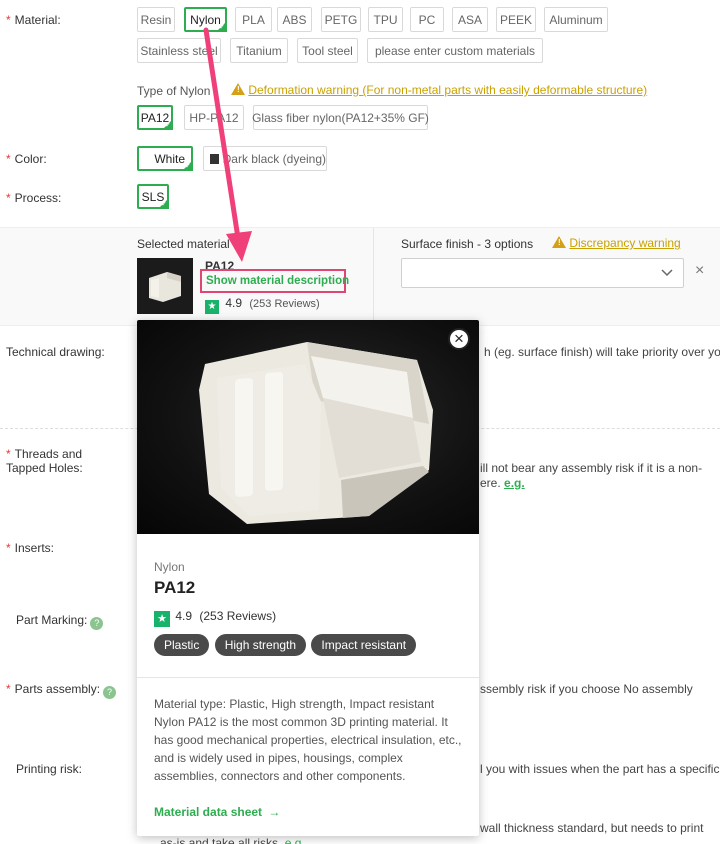  What do you see at coordinates (308, 427) in the screenshot?
I see `material-photo: ×` at bounding box center [308, 427].